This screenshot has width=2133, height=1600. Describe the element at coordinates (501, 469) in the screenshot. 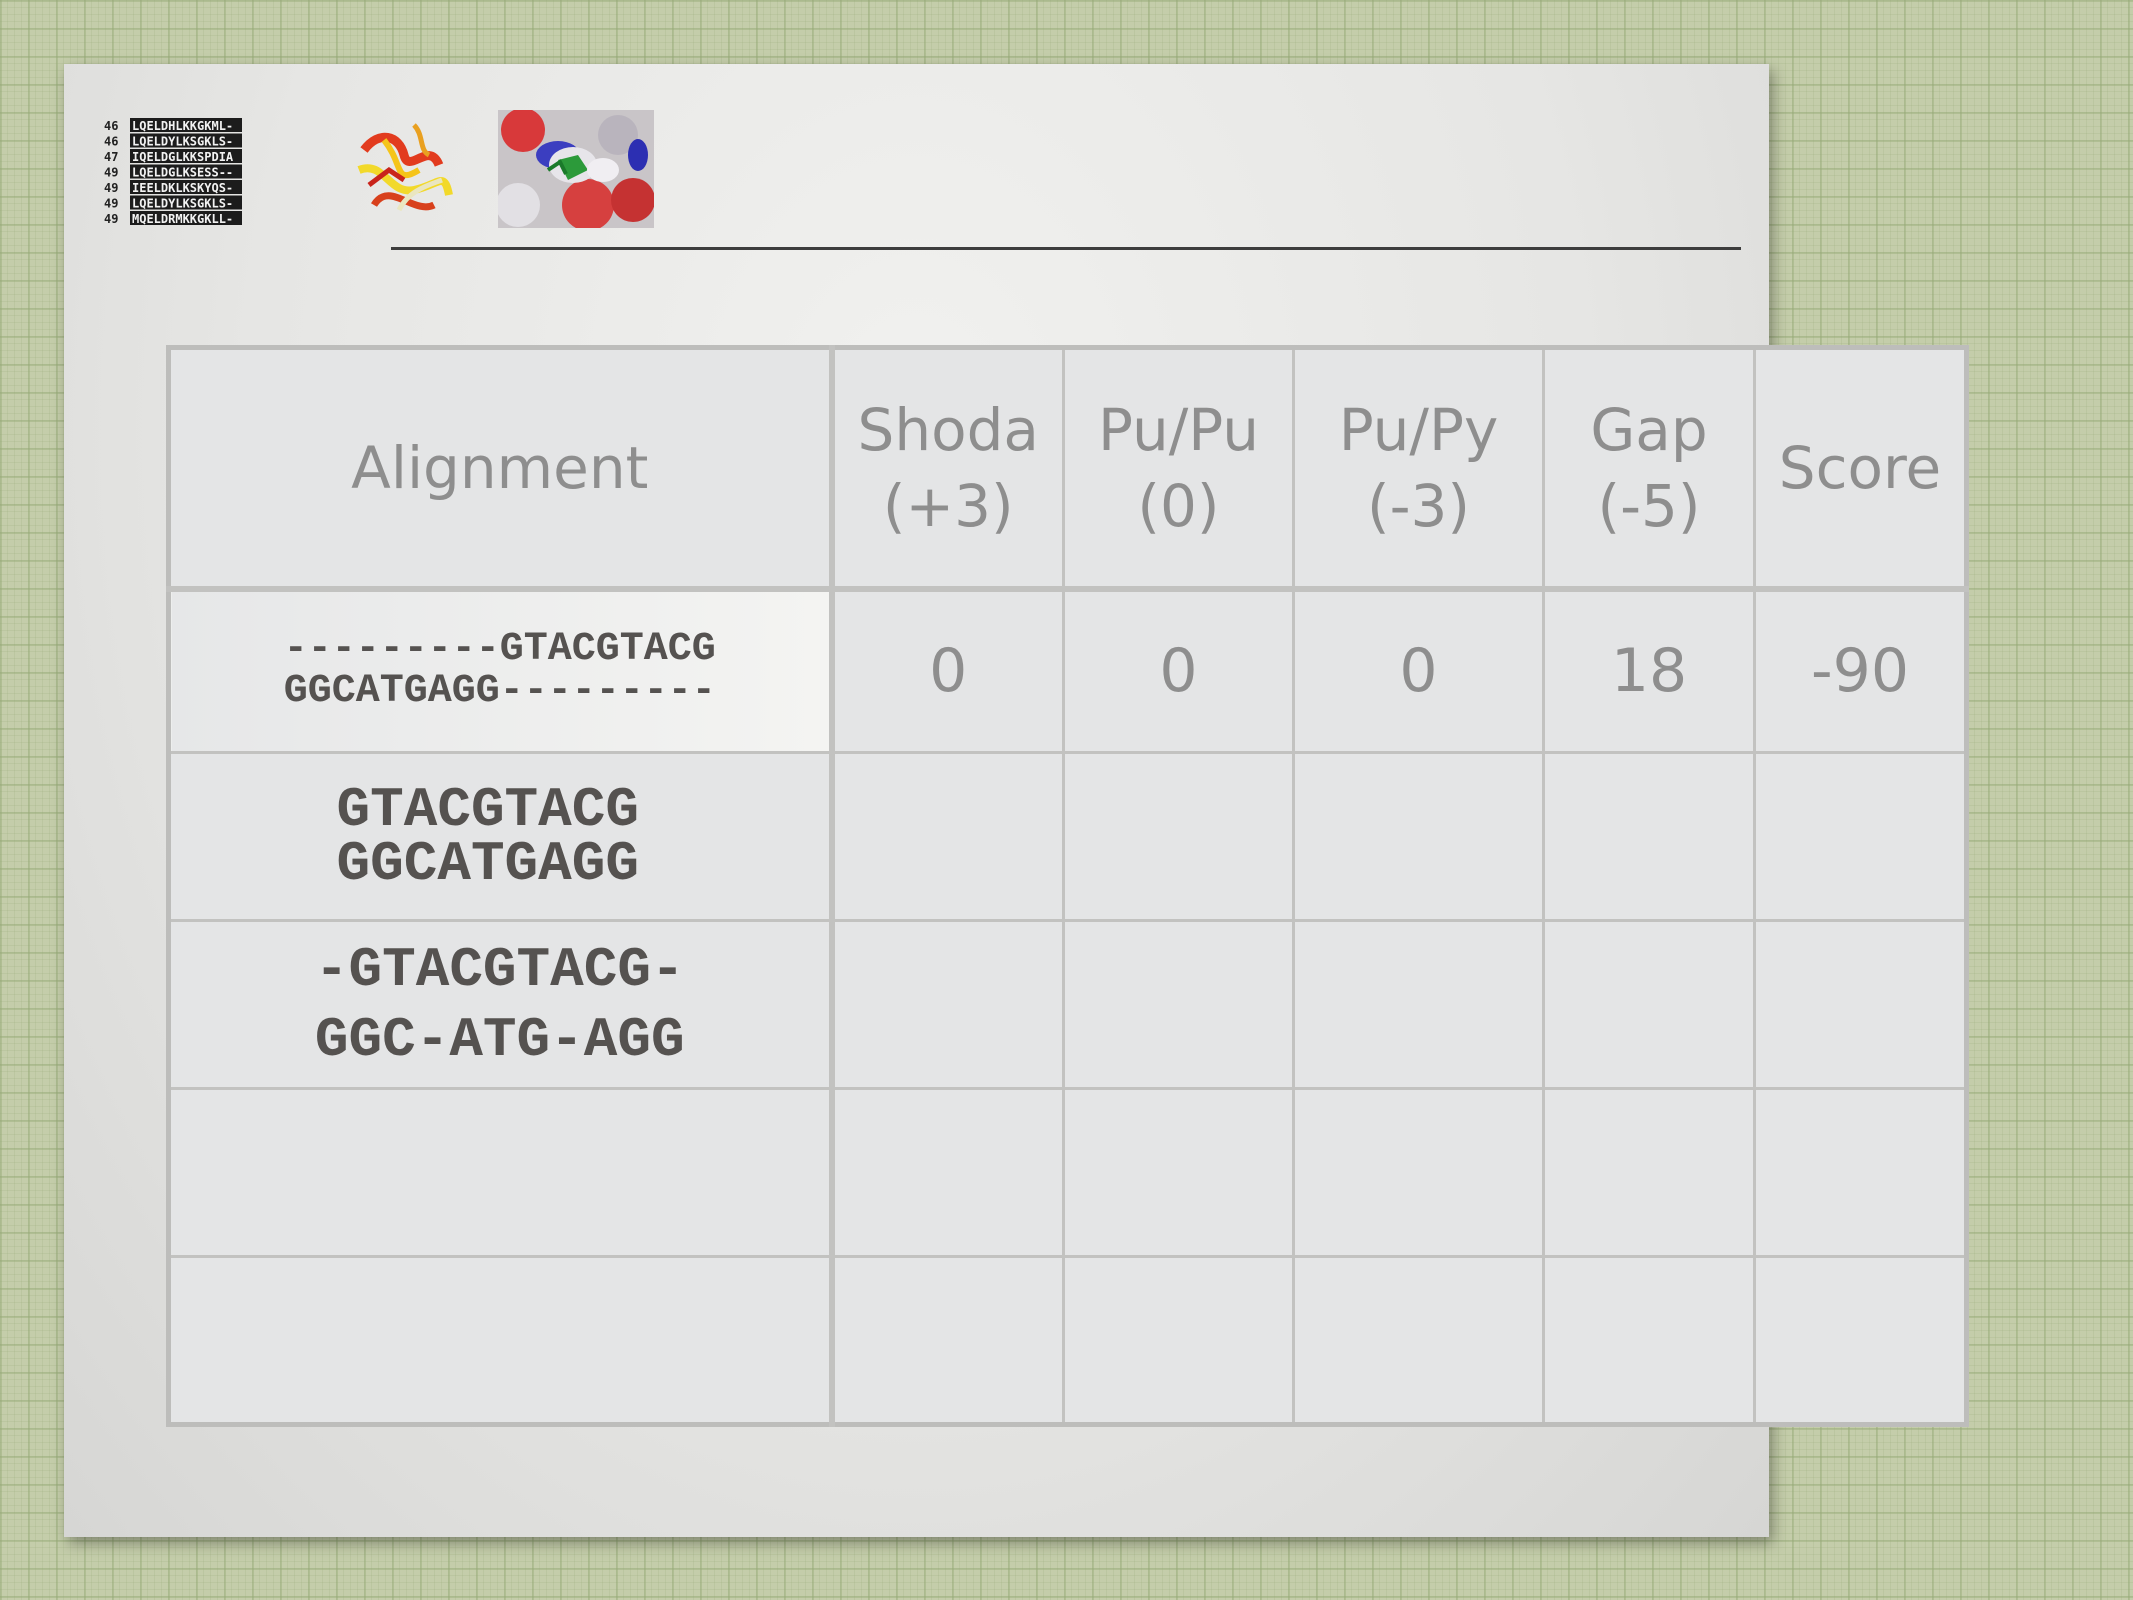

I see `header-alignment: Alignment` at that location.